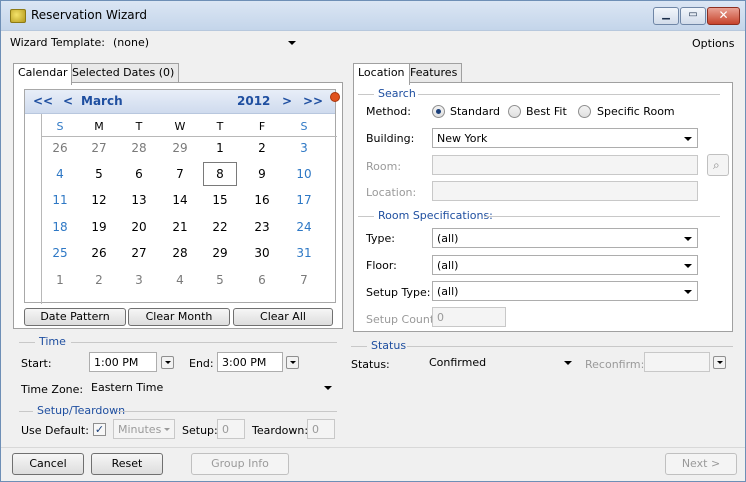 This screenshot has width=746, height=482. Describe the element at coordinates (205, 43) in the screenshot. I see `wizard-template-dropdown: (none)` at that location.